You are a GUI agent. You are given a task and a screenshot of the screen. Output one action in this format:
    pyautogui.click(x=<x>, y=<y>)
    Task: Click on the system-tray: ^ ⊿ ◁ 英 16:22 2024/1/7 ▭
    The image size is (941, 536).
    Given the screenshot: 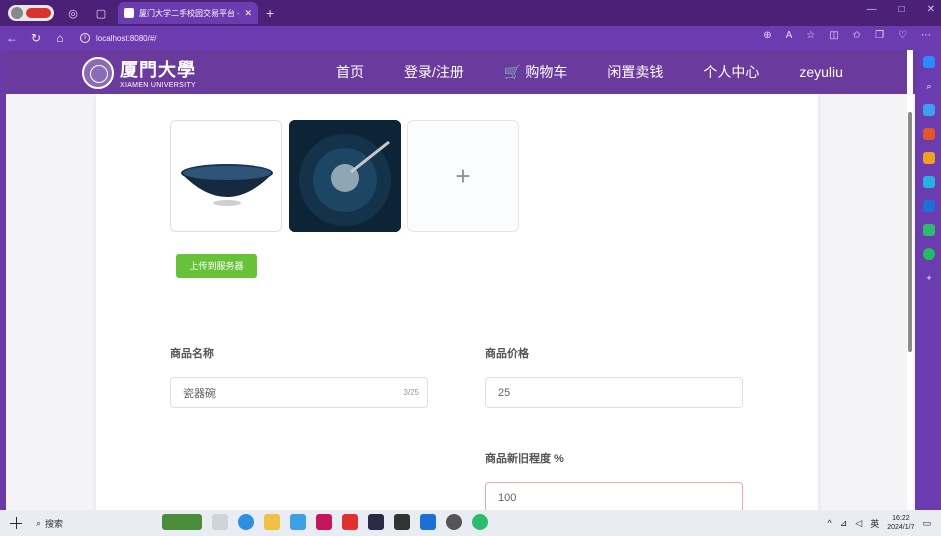 What is the action you would take?
    pyautogui.click(x=879, y=523)
    